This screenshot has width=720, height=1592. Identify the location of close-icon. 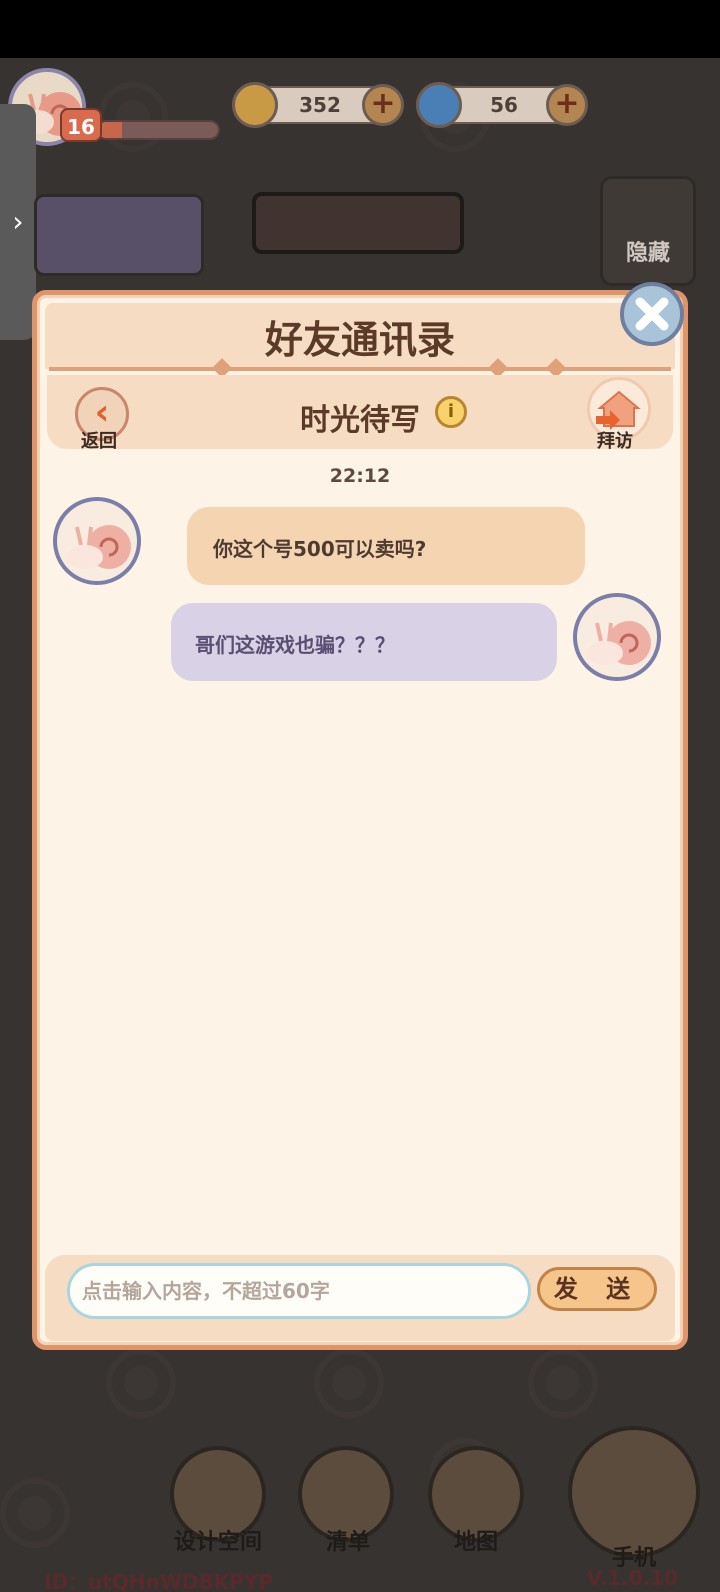
(652, 314).